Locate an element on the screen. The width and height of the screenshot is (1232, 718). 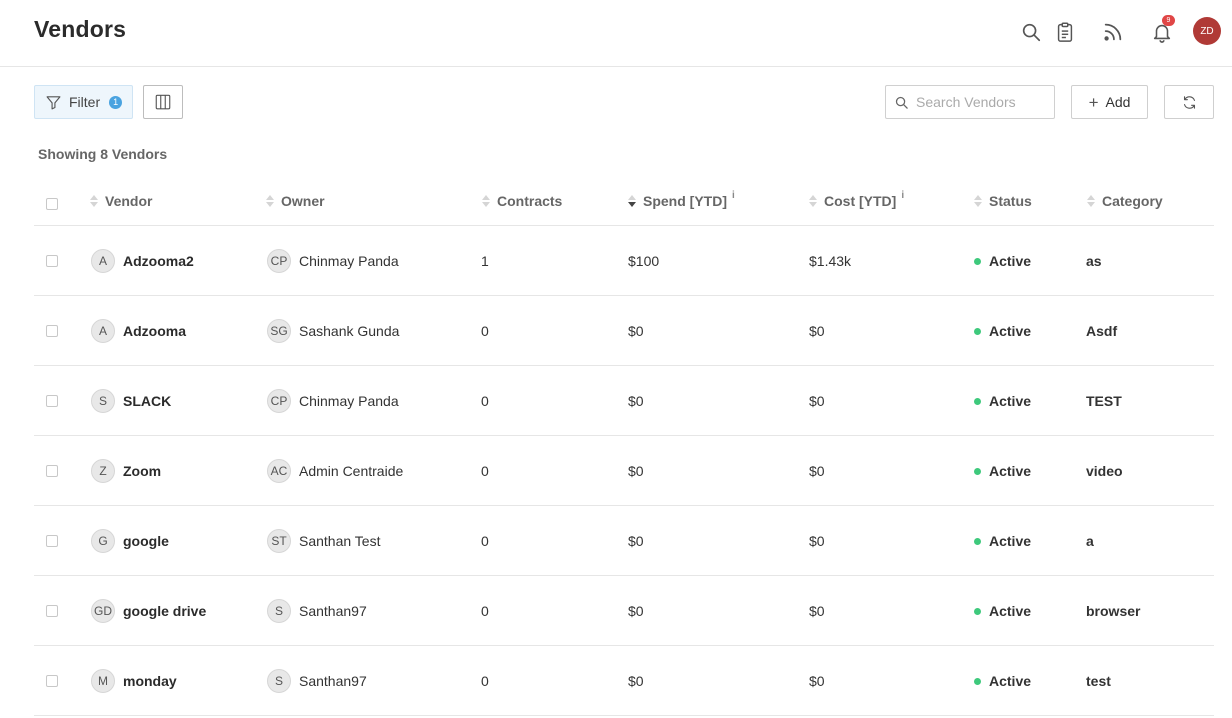
filter-count-badge: 1 is located at coordinates (116, 102).